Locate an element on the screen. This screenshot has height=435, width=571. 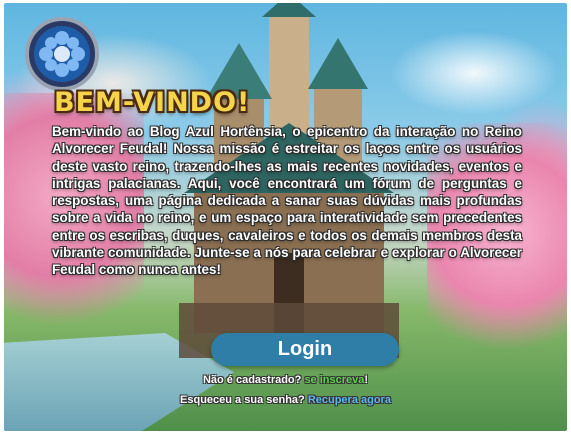
emblem-icon is located at coordinates (62, 54).